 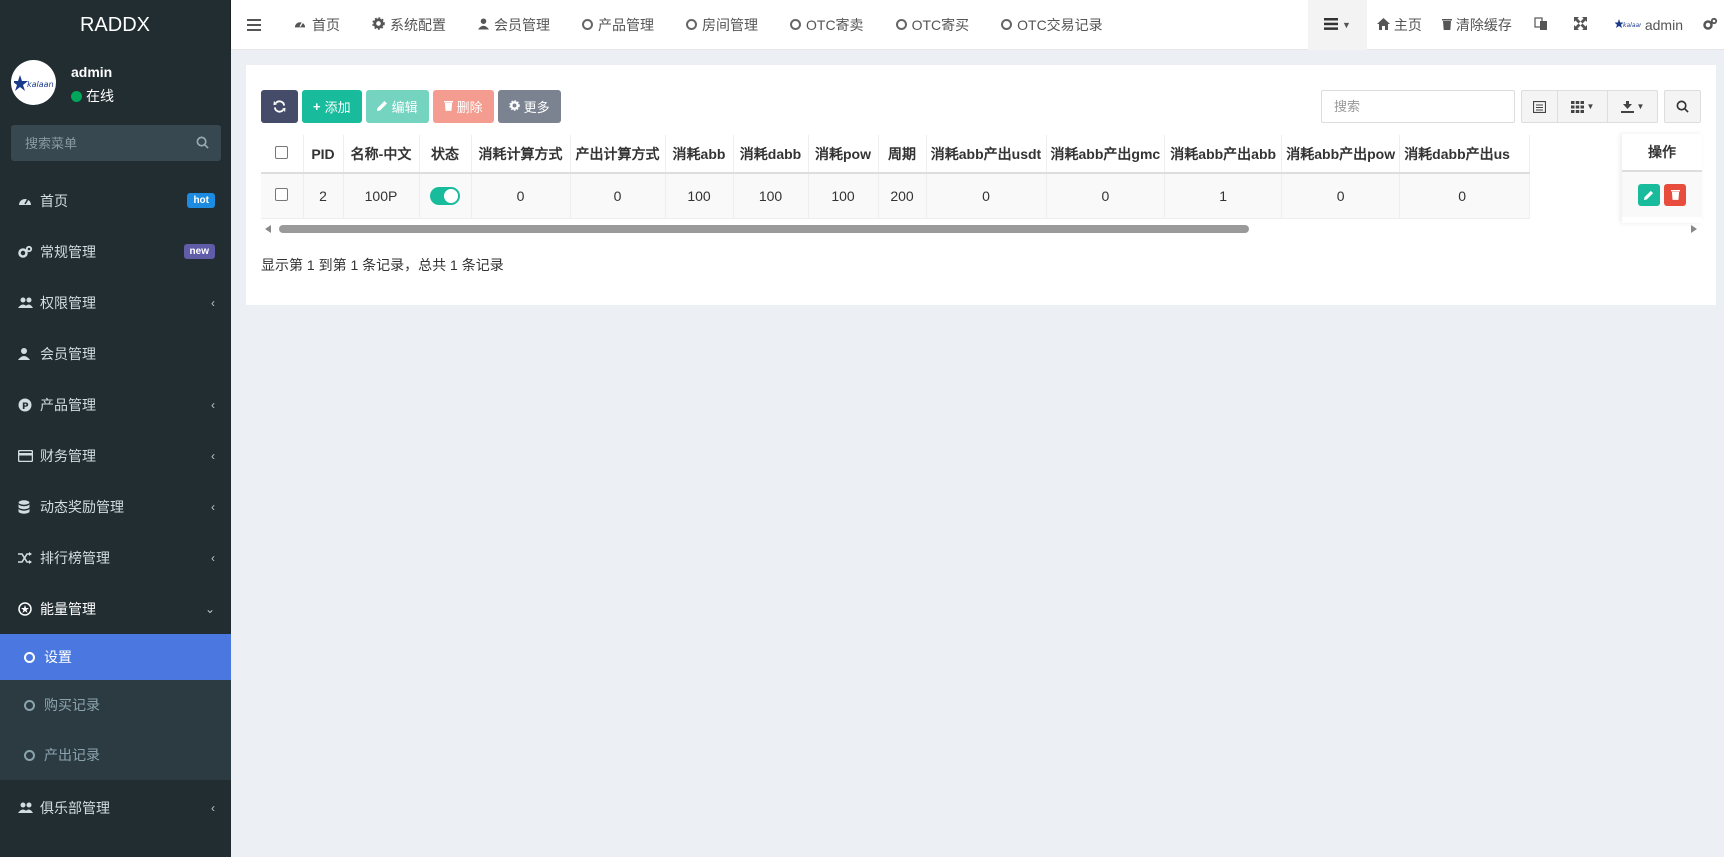 I want to click on more-button-label: 更多, so click(x=536, y=107).